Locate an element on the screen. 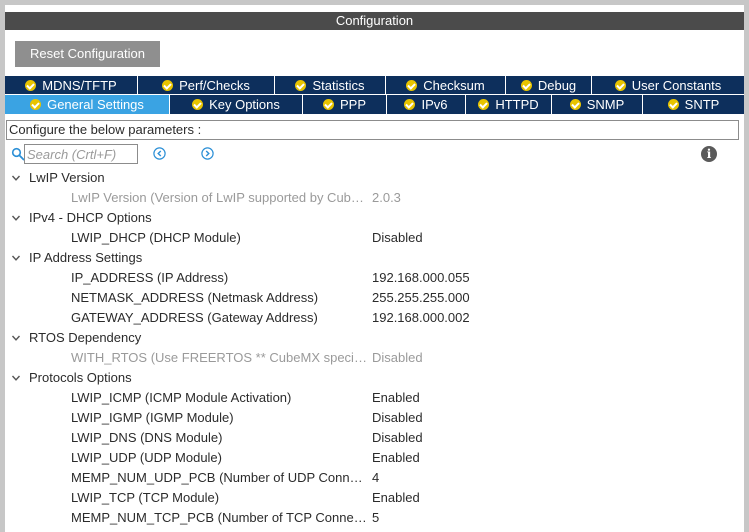  tab-label: Key Options is located at coordinates (244, 104).